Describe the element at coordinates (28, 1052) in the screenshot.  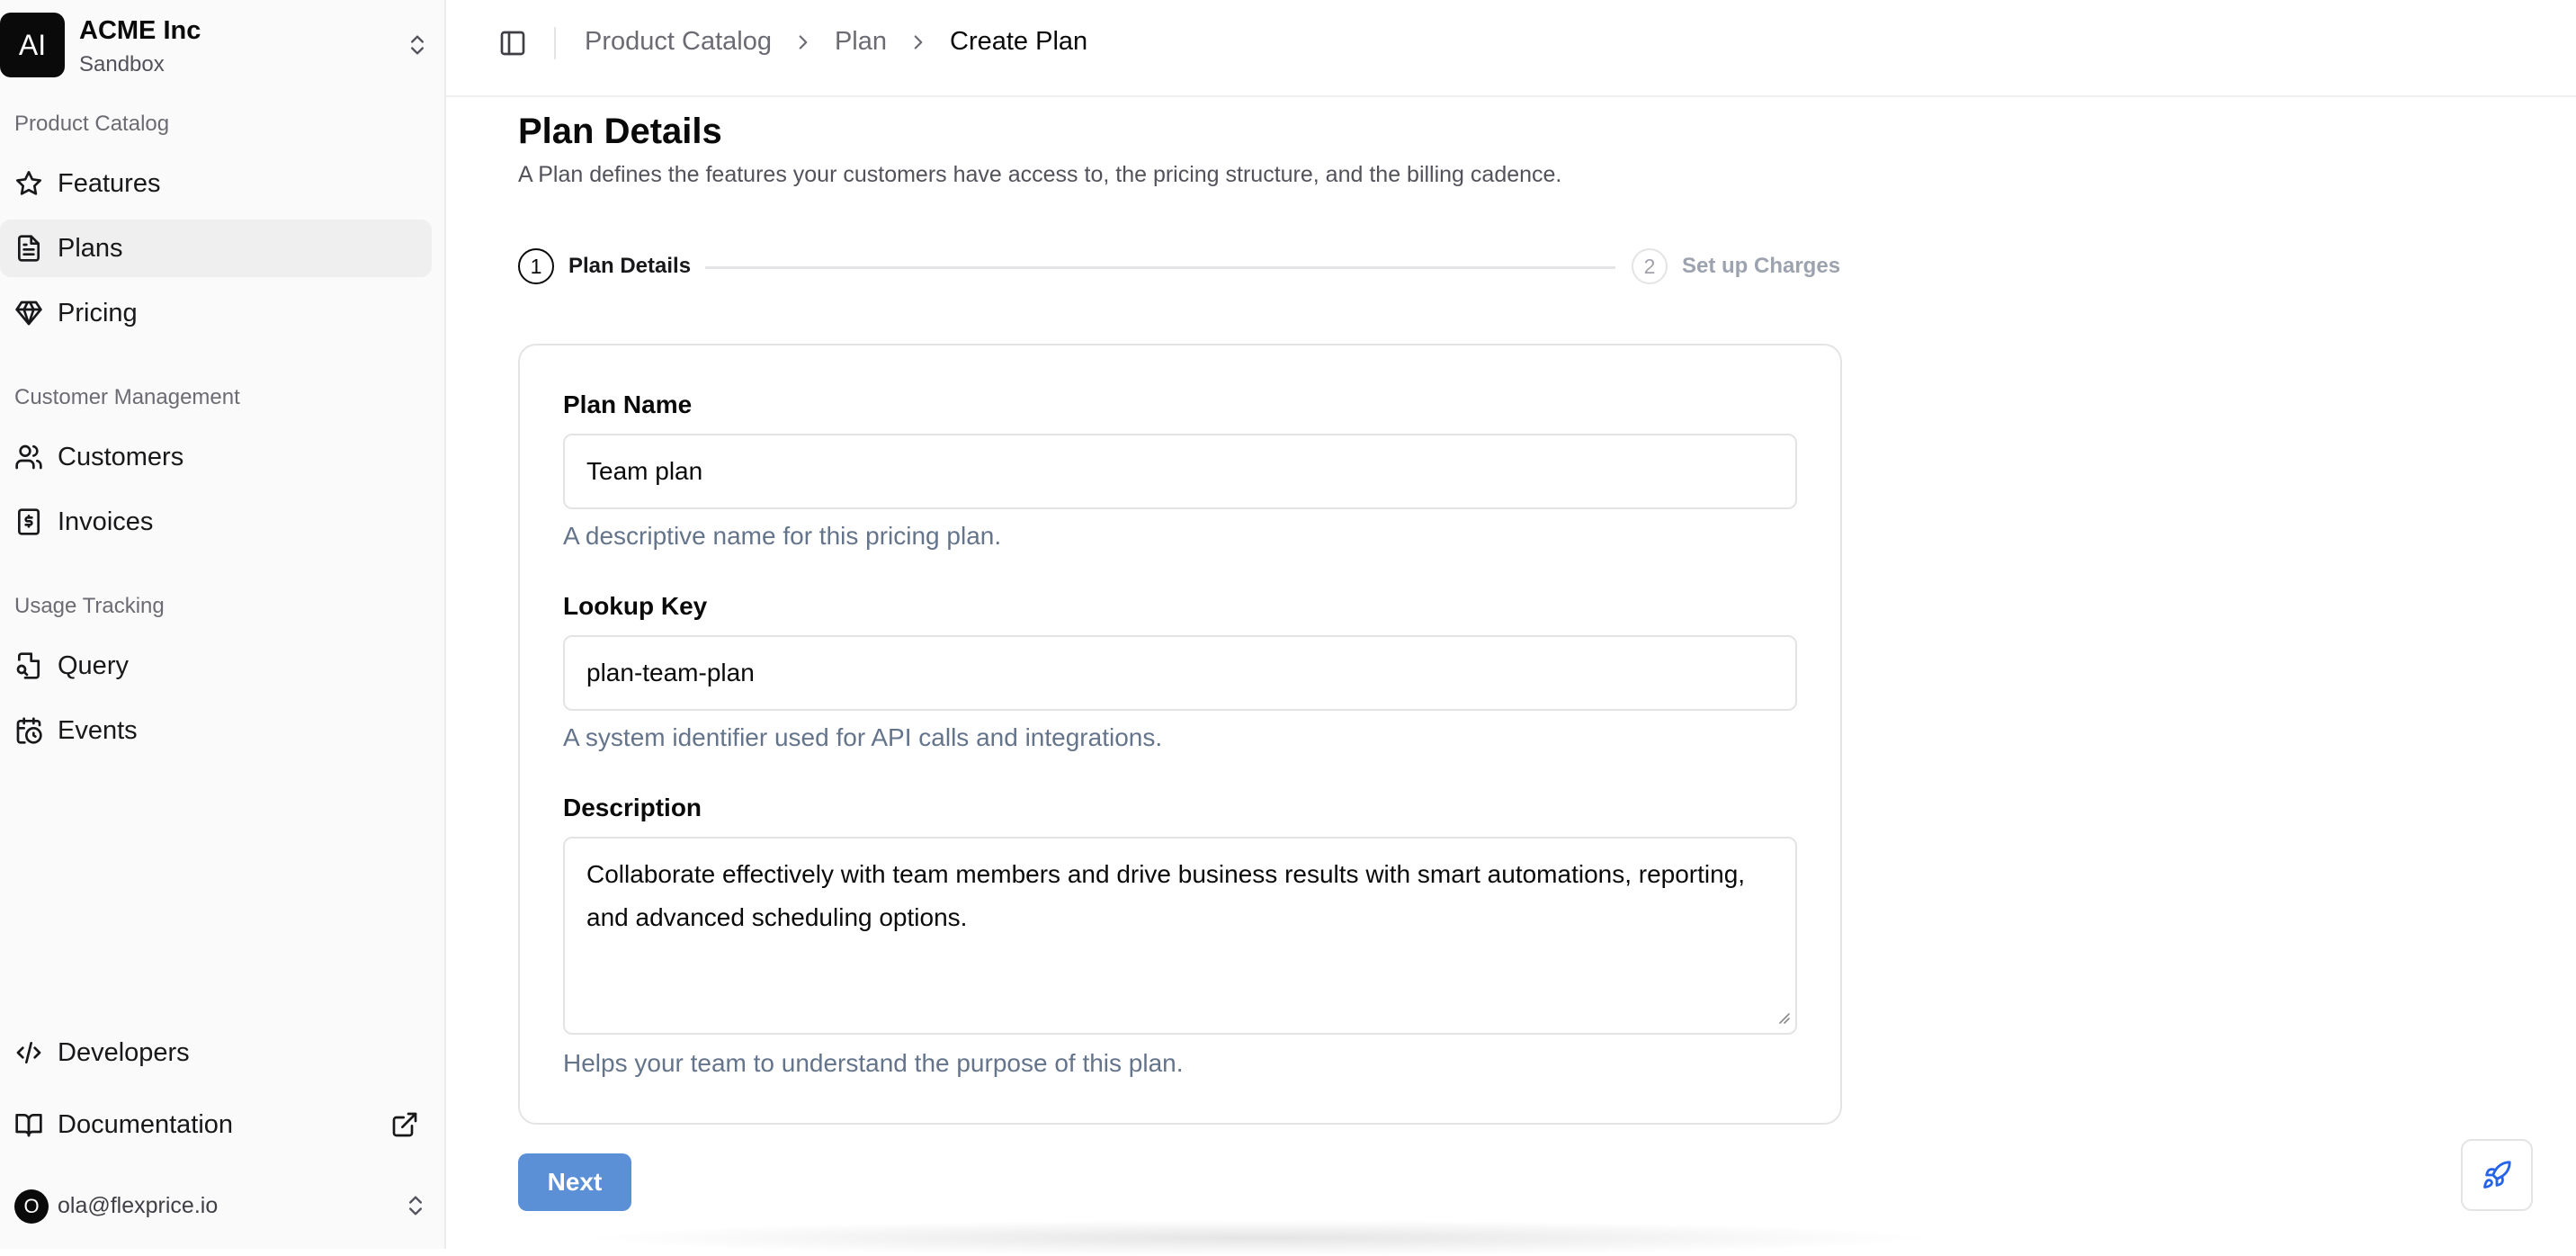
I see `code-icon` at that location.